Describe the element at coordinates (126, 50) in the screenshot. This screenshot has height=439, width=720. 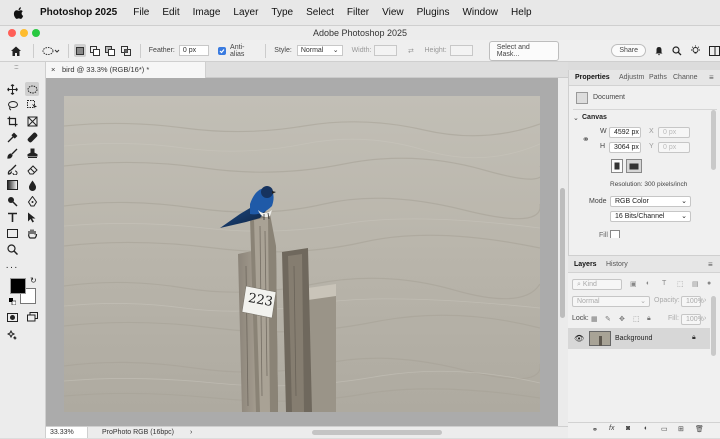
I see `intersect-selection-button` at that location.